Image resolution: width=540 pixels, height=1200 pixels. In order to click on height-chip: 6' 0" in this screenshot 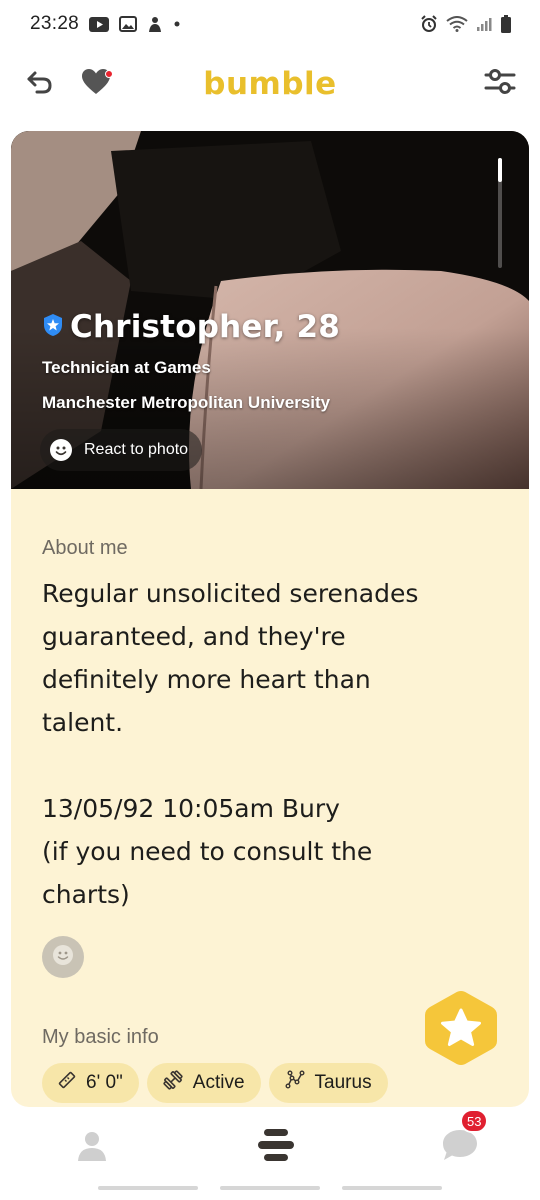, I will do `click(90, 1083)`.